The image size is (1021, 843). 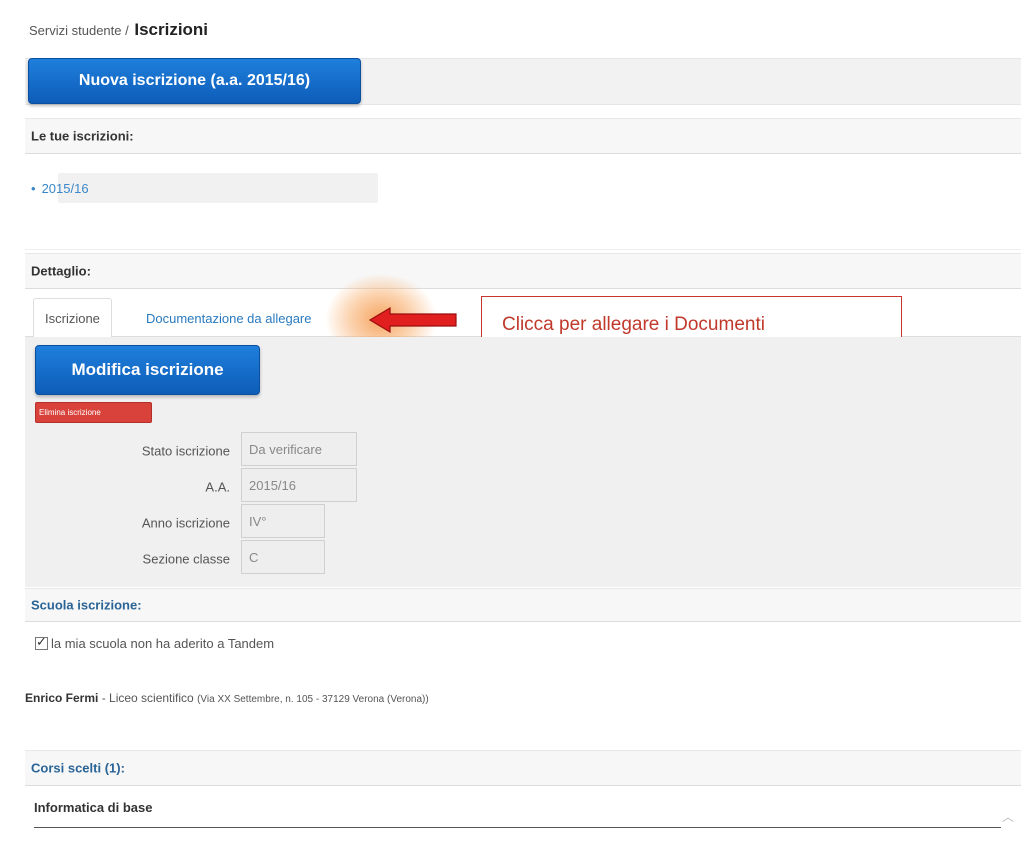 I want to click on arrow-left-icon, so click(x=412, y=320).